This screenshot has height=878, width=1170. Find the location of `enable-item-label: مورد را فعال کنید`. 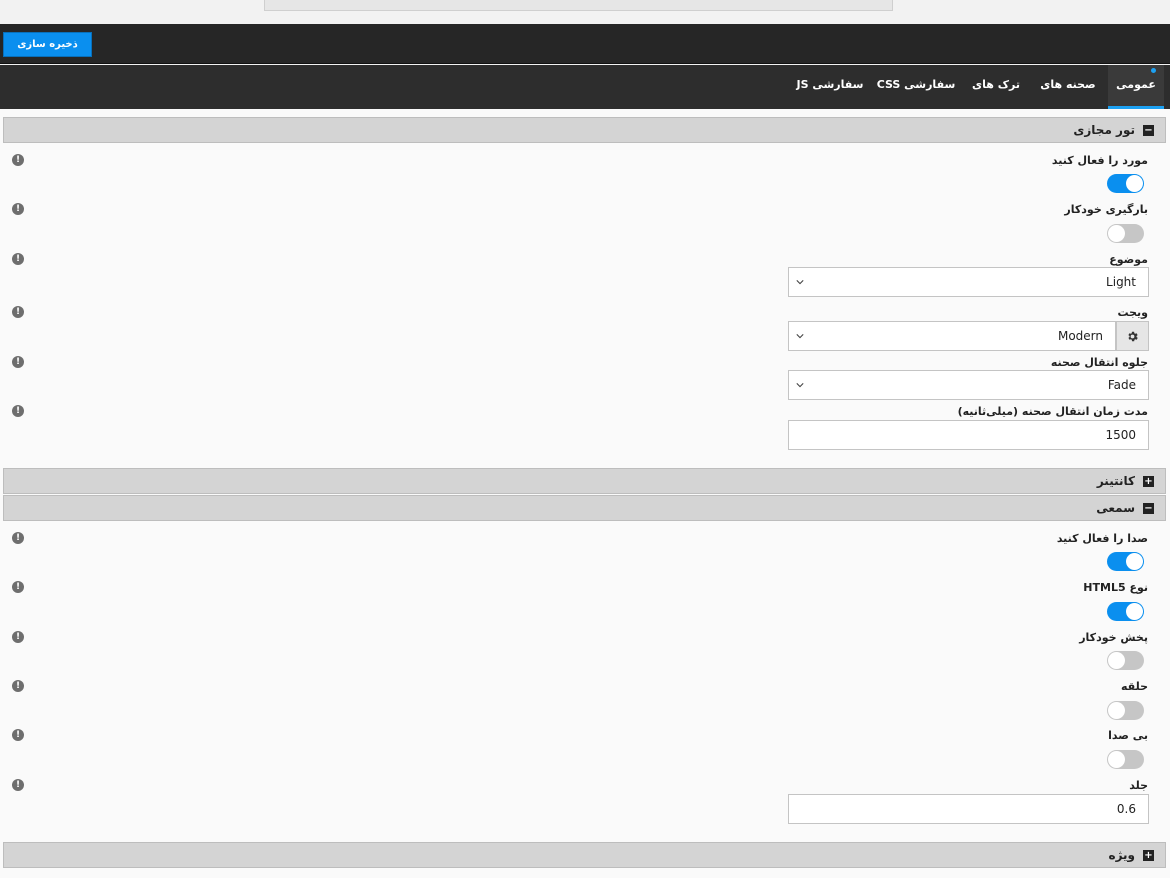

enable-item-label: مورد را فعال کنید is located at coordinates (1099, 160).